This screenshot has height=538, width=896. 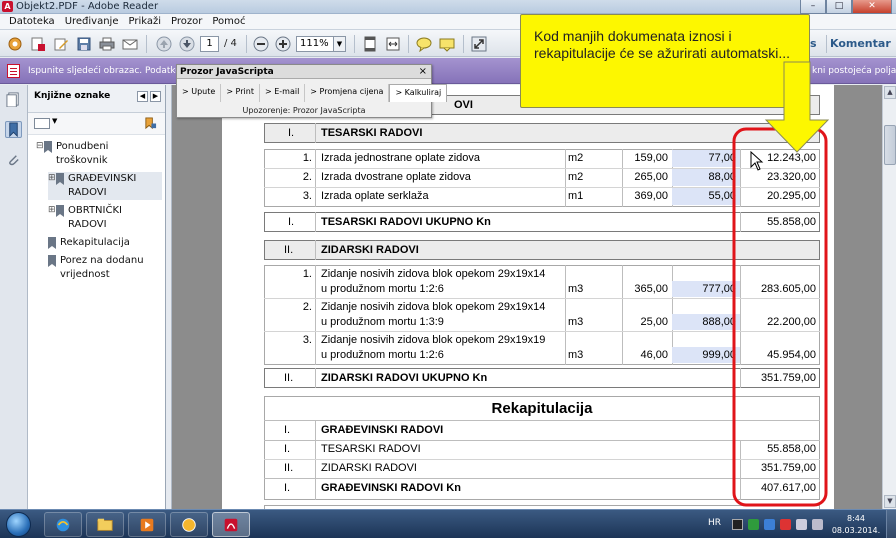 What do you see at coordinates (769, 524) in the screenshot?
I see `tray-network-icon` at bounding box center [769, 524].